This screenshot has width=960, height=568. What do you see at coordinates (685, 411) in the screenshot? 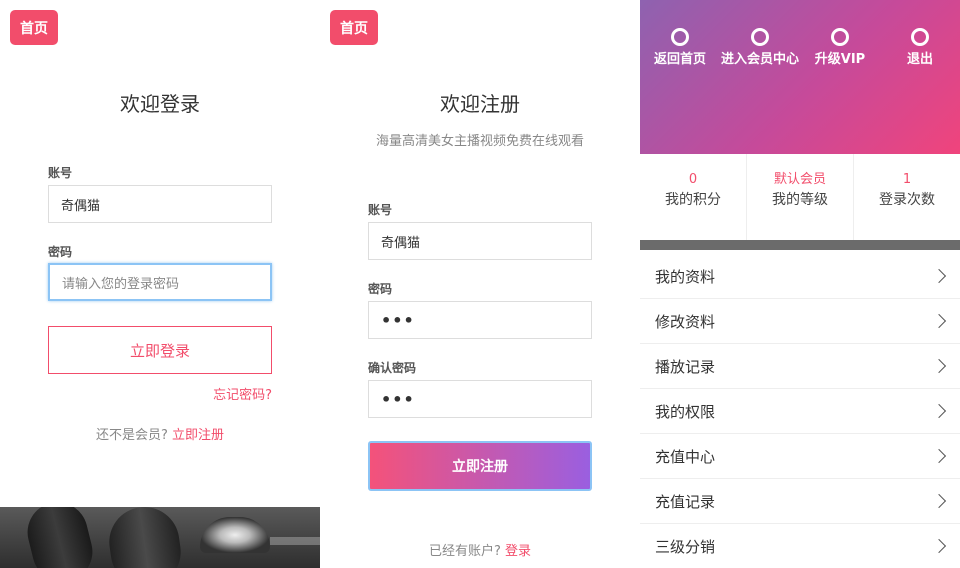
I see `menu-item-label: 我的权限` at bounding box center [685, 411].